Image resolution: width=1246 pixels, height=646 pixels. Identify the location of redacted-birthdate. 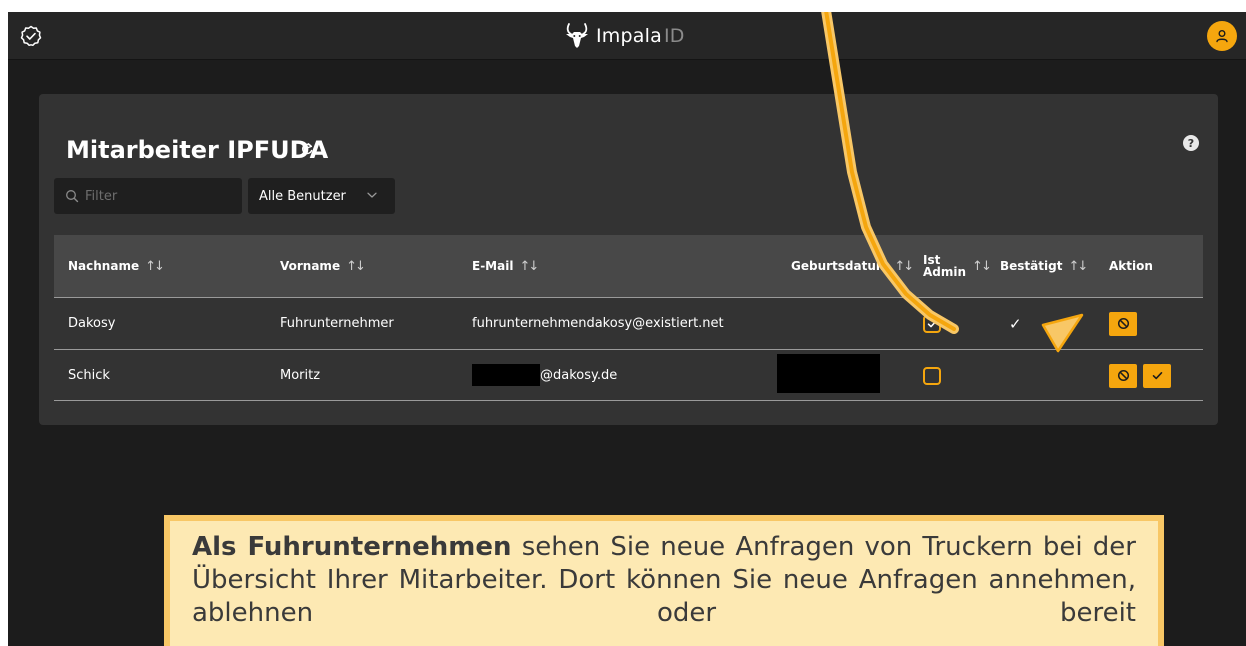
(828, 373).